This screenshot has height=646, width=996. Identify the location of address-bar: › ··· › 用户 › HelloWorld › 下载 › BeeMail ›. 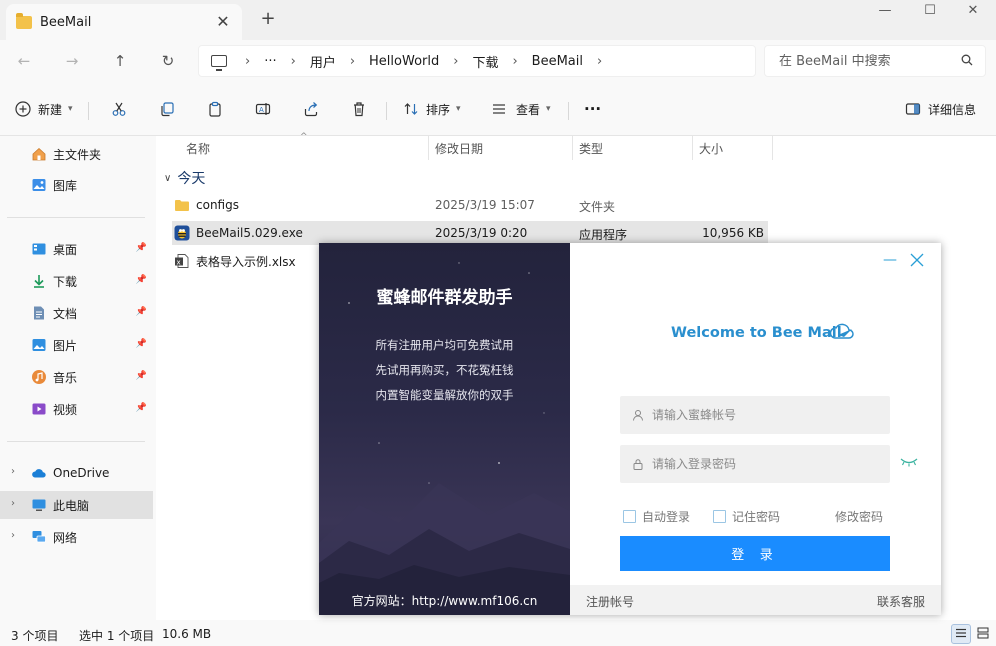
(477, 61).